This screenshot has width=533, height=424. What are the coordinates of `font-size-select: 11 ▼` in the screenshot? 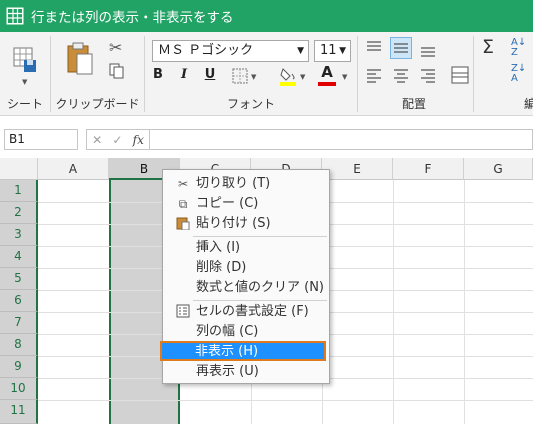 It's located at (332, 51).